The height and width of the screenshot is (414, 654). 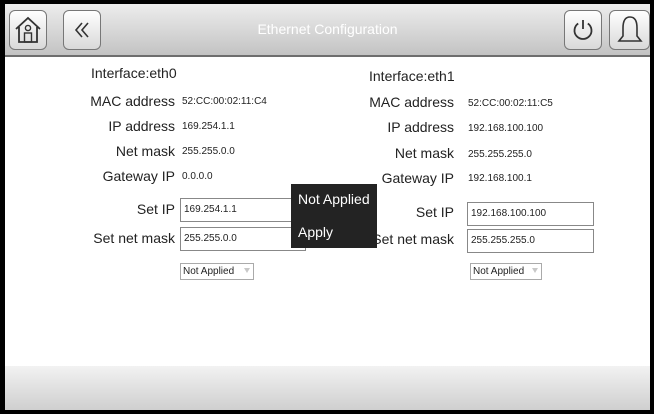 I want to click on back-icon, so click(x=81, y=30).